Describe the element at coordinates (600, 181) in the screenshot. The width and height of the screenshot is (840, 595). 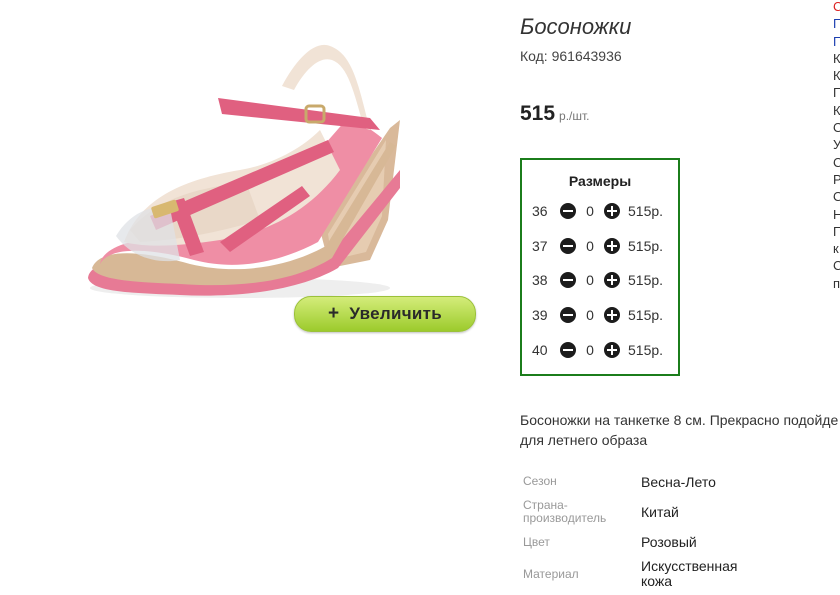
I see `sizes-title: Размеры` at that location.